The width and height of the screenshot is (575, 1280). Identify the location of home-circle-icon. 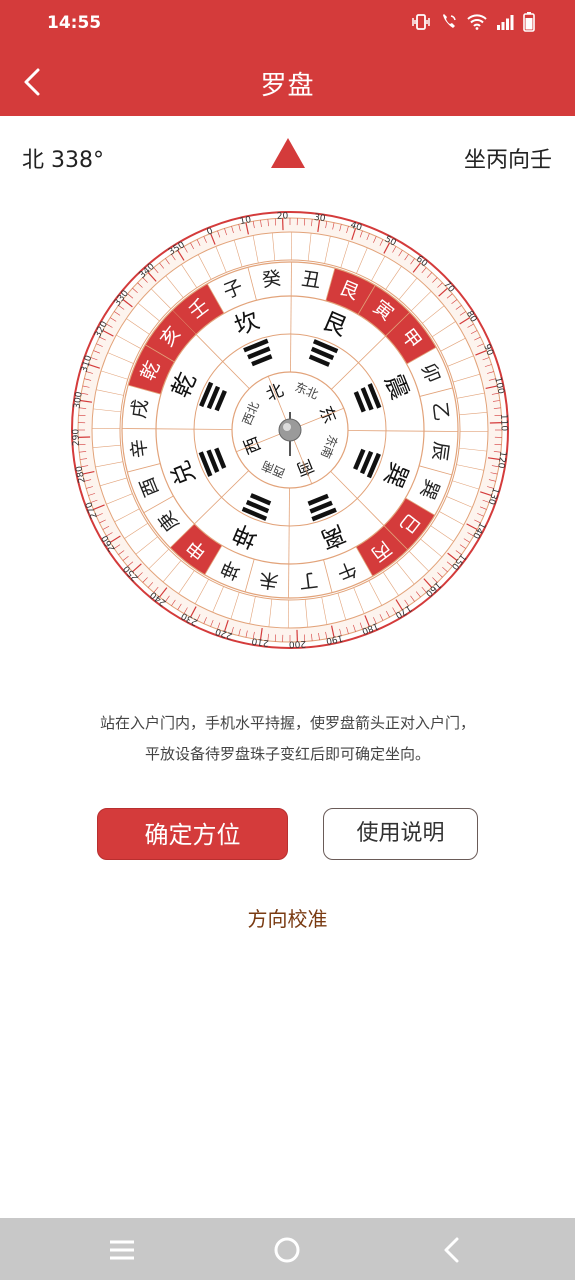
(287, 1250).